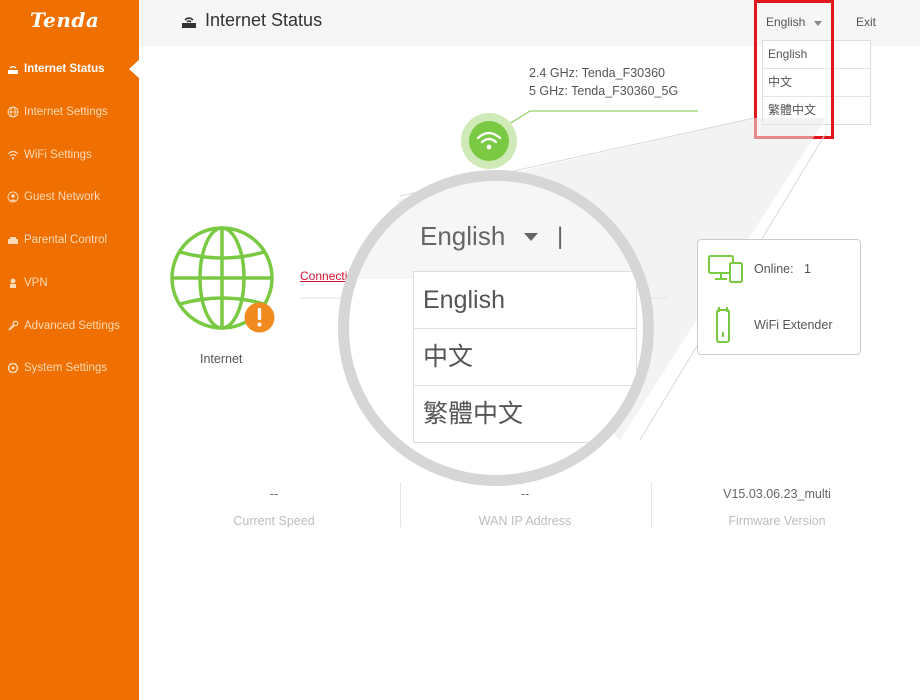 This screenshot has height=700, width=920. Describe the element at coordinates (463, 236) in the screenshot. I see `magnified-language-select: English` at that location.